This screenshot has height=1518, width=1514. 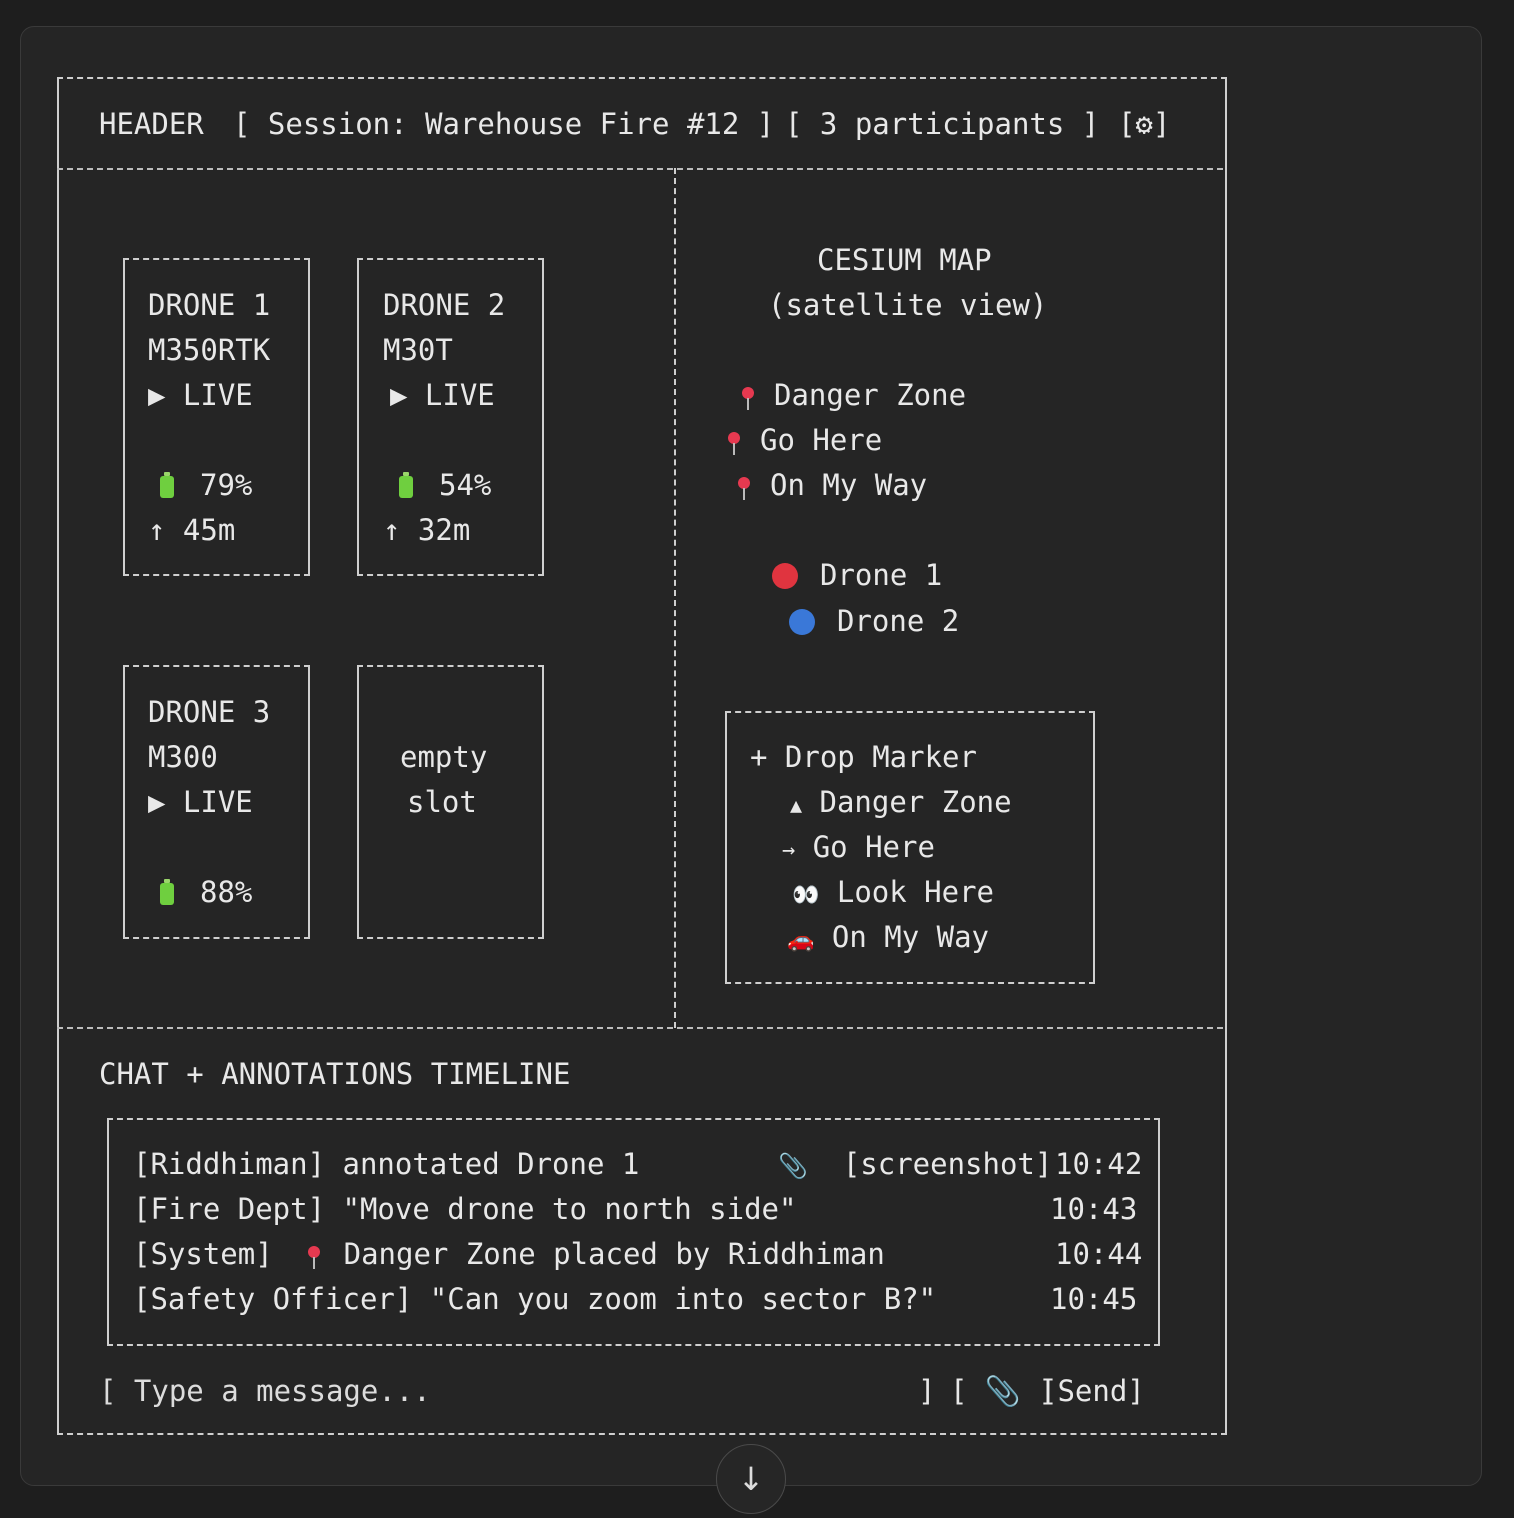 I want to click on drone-model: M30T, so click(x=418, y=350).